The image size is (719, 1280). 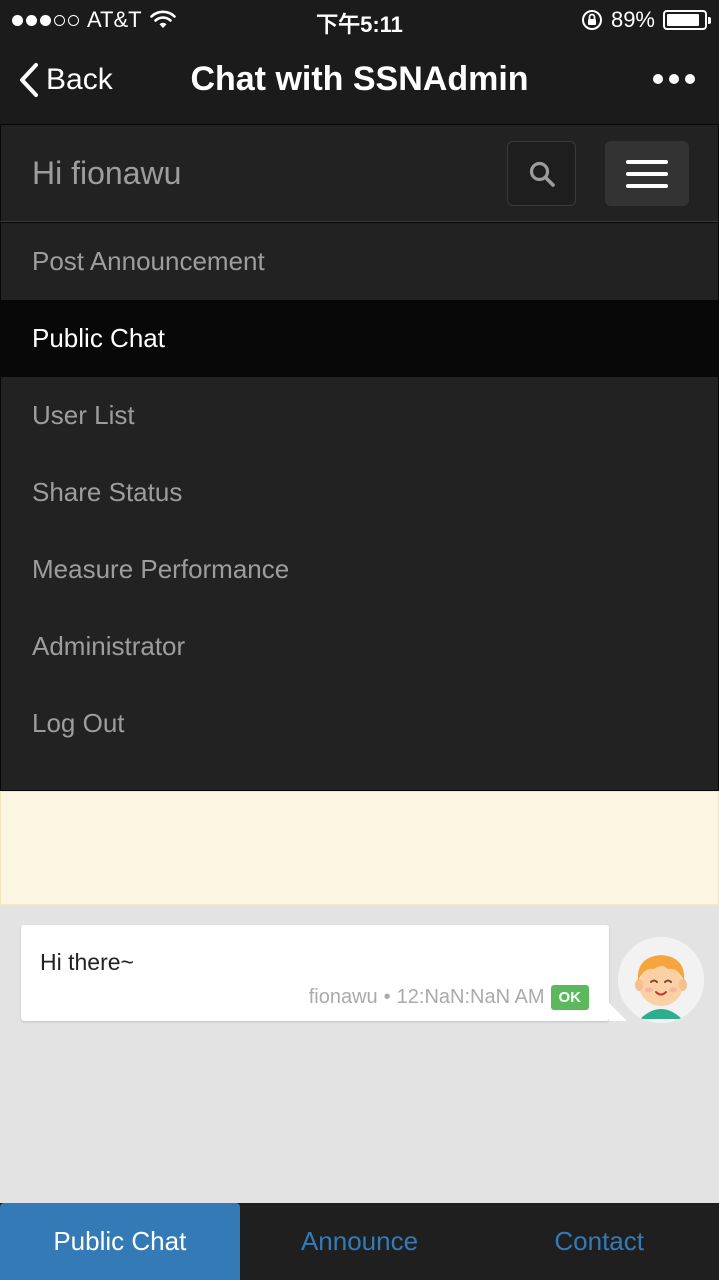 I want to click on status-right: 89%, so click(x=646, y=20).